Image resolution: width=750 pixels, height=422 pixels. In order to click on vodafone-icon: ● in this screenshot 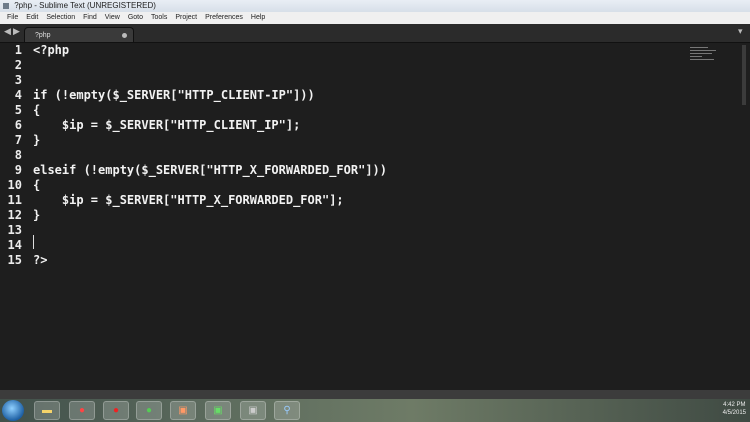, I will do `click(116, 410)`.